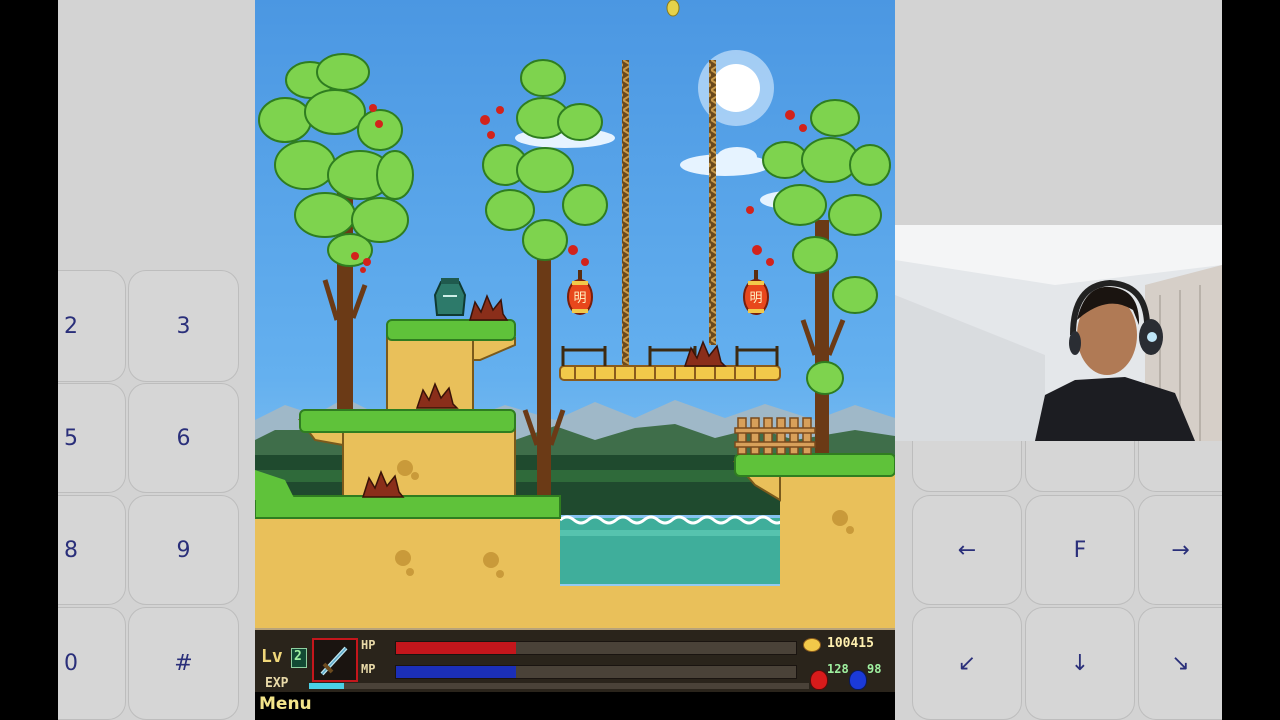  I want to click on key-9: 9, so click(183, 550).